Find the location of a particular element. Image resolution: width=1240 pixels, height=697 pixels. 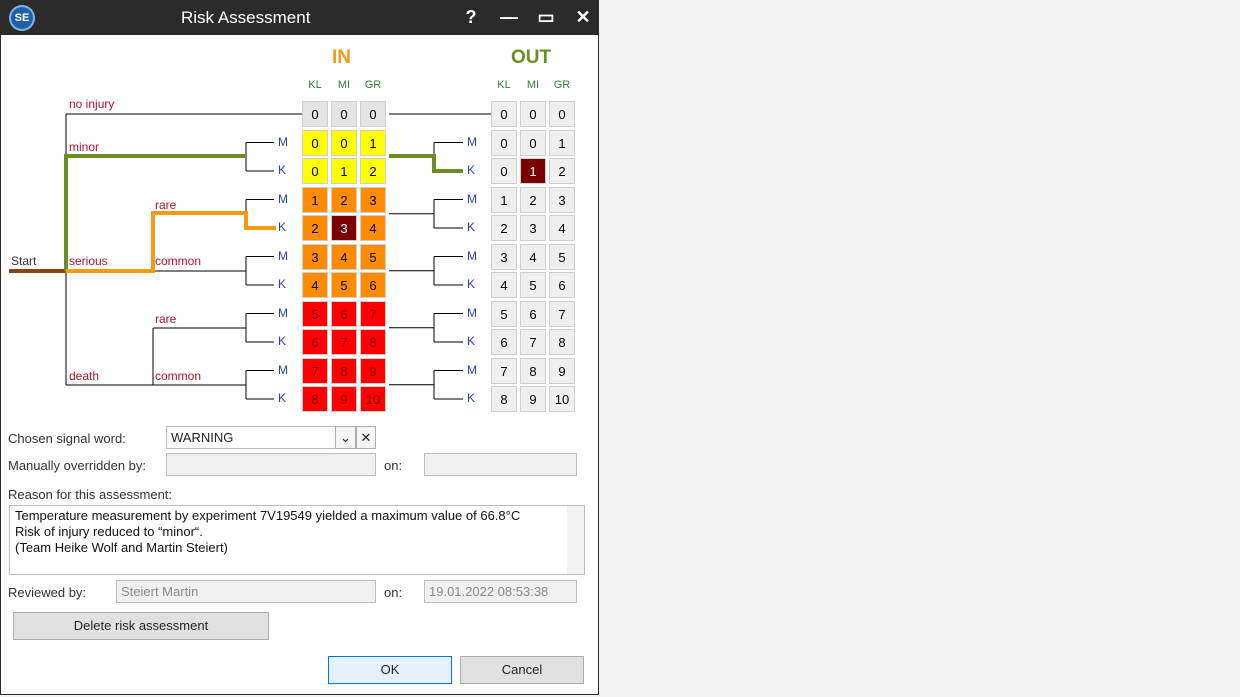

reason-scrollbar is located at coordinates (575, 540).